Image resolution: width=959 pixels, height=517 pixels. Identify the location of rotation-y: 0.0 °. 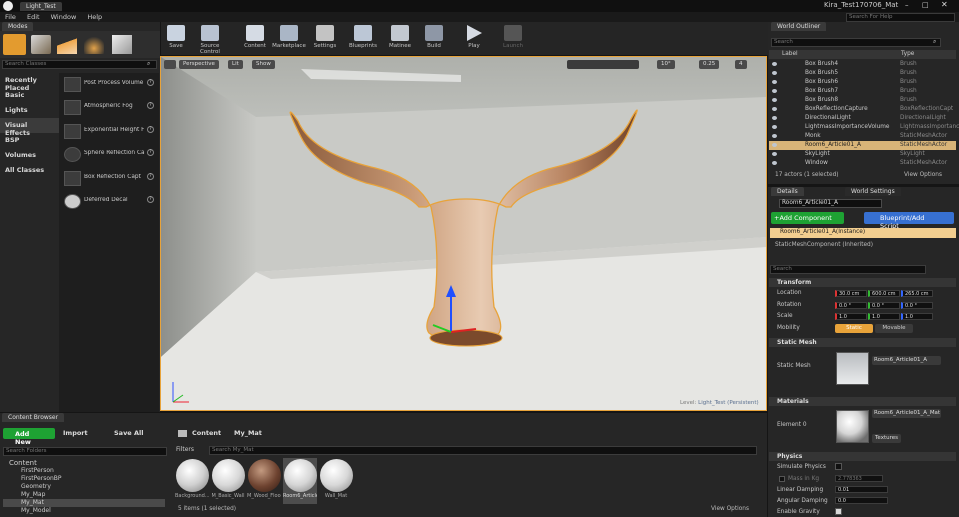
(884, 305).